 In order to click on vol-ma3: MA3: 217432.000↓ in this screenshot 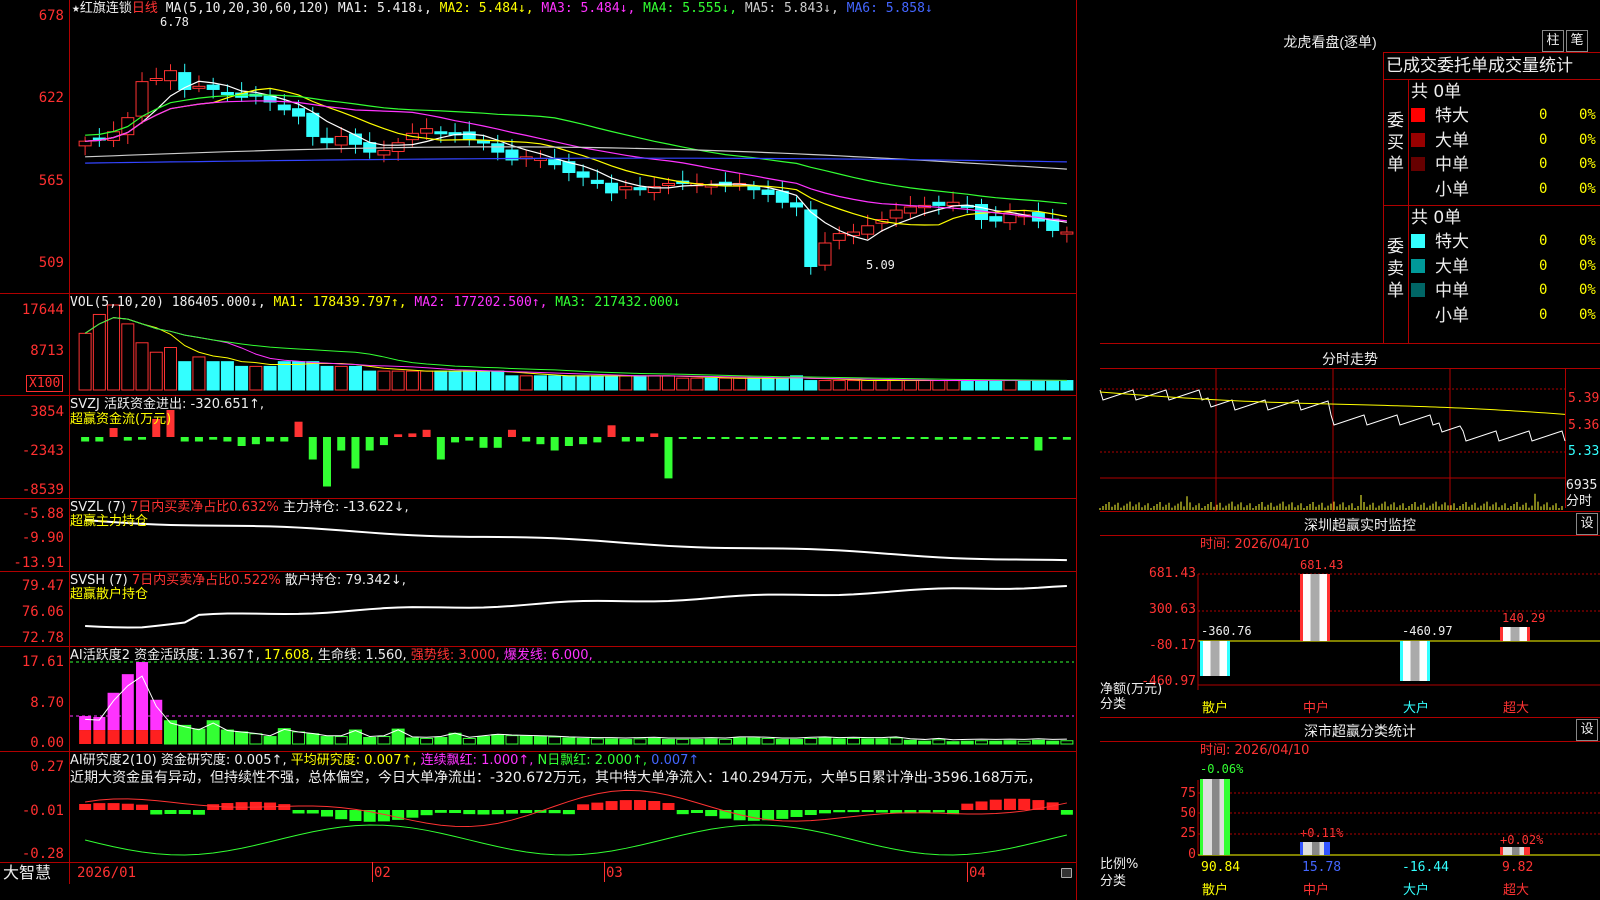, I will do `click(618, 302)`.